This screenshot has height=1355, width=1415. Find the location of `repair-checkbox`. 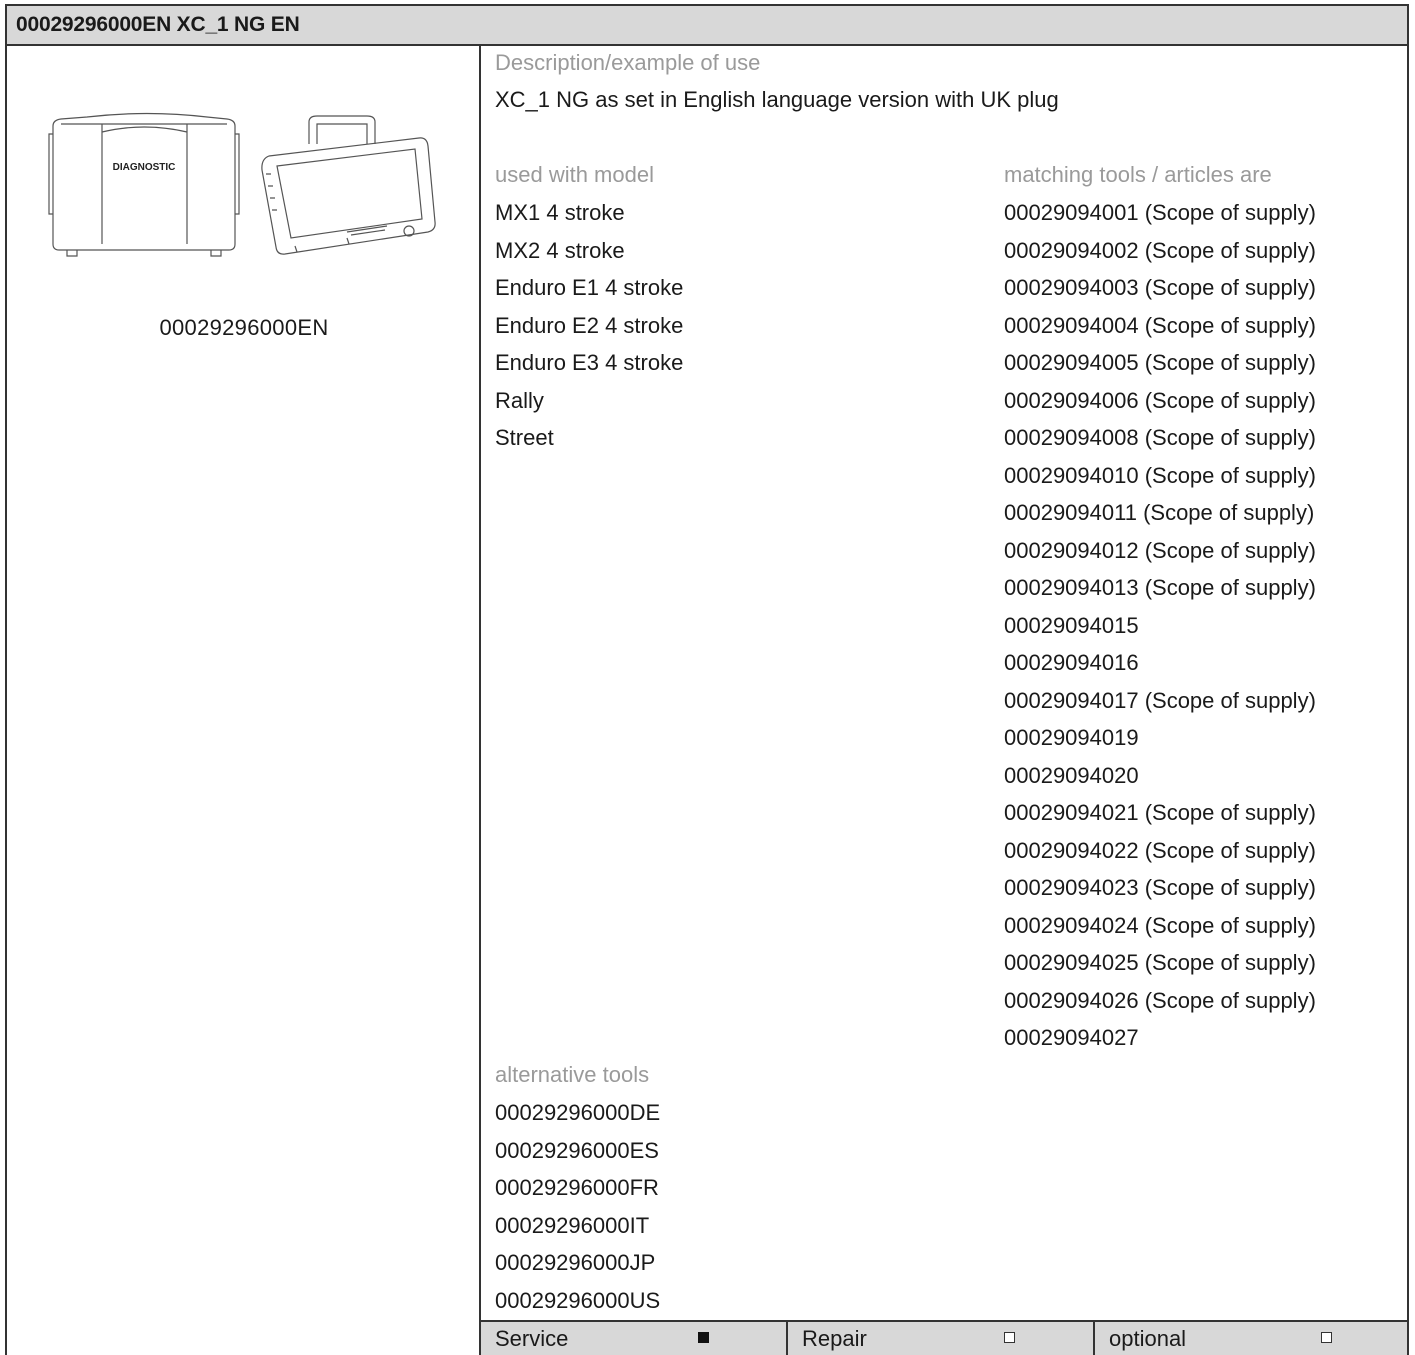

repair-checkbox is located at coordinates (1009, 1337).